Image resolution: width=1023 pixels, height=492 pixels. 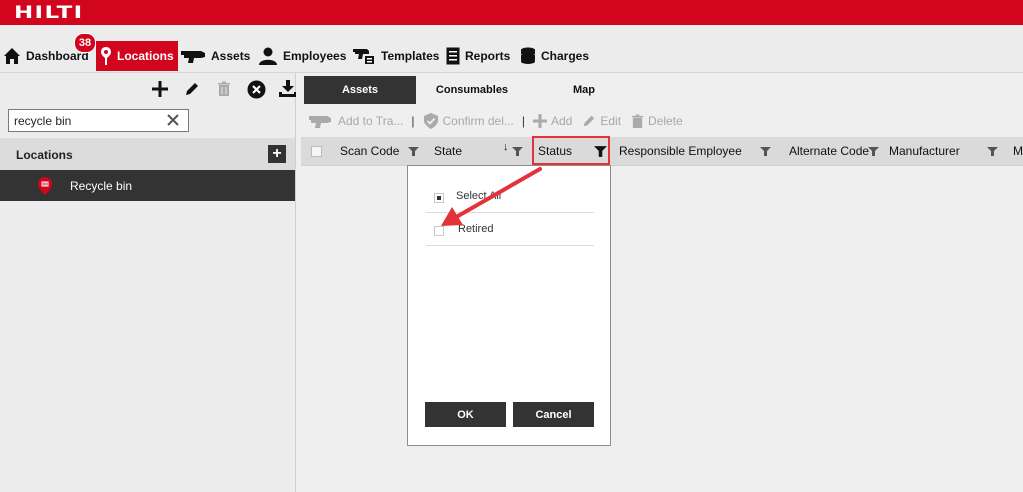 What do you see at coordinates (45, 187) in the screenshot?
I see `recycle-location-pin-icon` at bounding box center [45, 187].